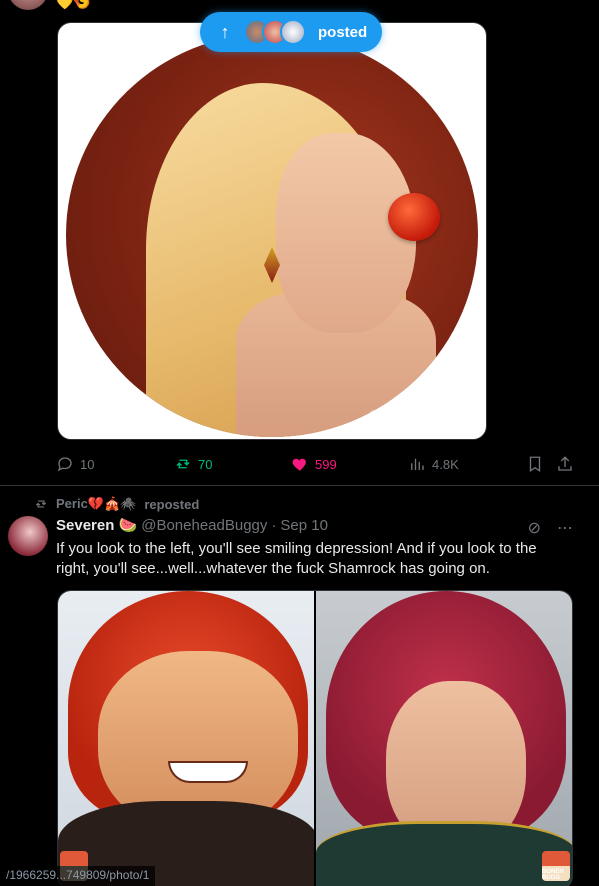  Describe the element at coordinates (28, 5) in the screenshot. I see `top-tweet-avatar` at that location.